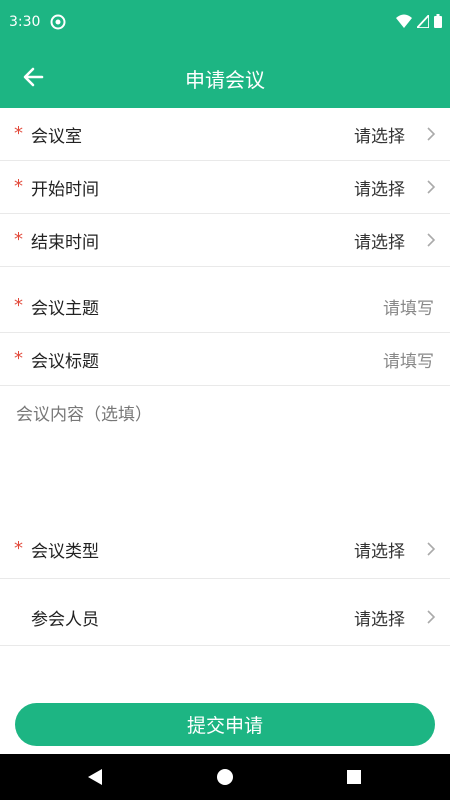 This screenshot has width=450, height=800. Describe the element at coordinates (65, 620) in the screenshot. I see `attendees-label: 参会人员` at that location.